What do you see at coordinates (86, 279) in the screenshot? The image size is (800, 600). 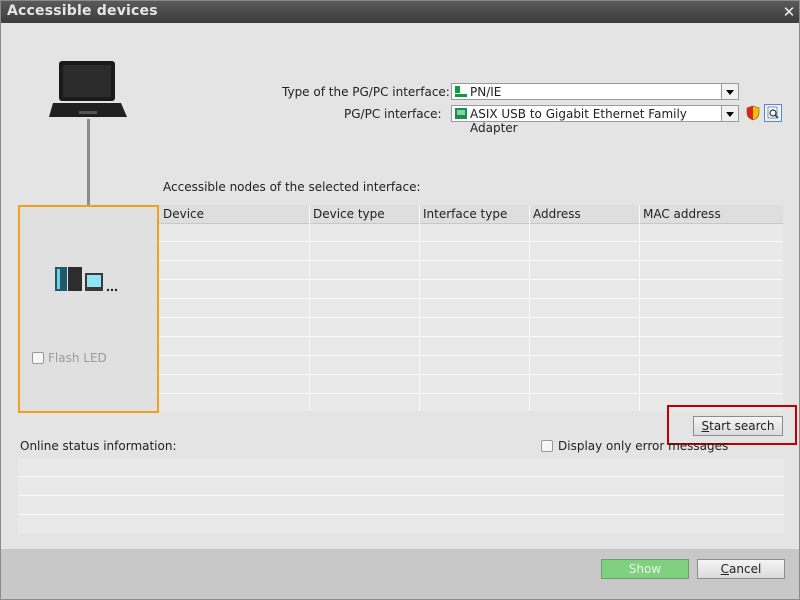 I see `plc-device-icon` at bounding box center [86, 279].